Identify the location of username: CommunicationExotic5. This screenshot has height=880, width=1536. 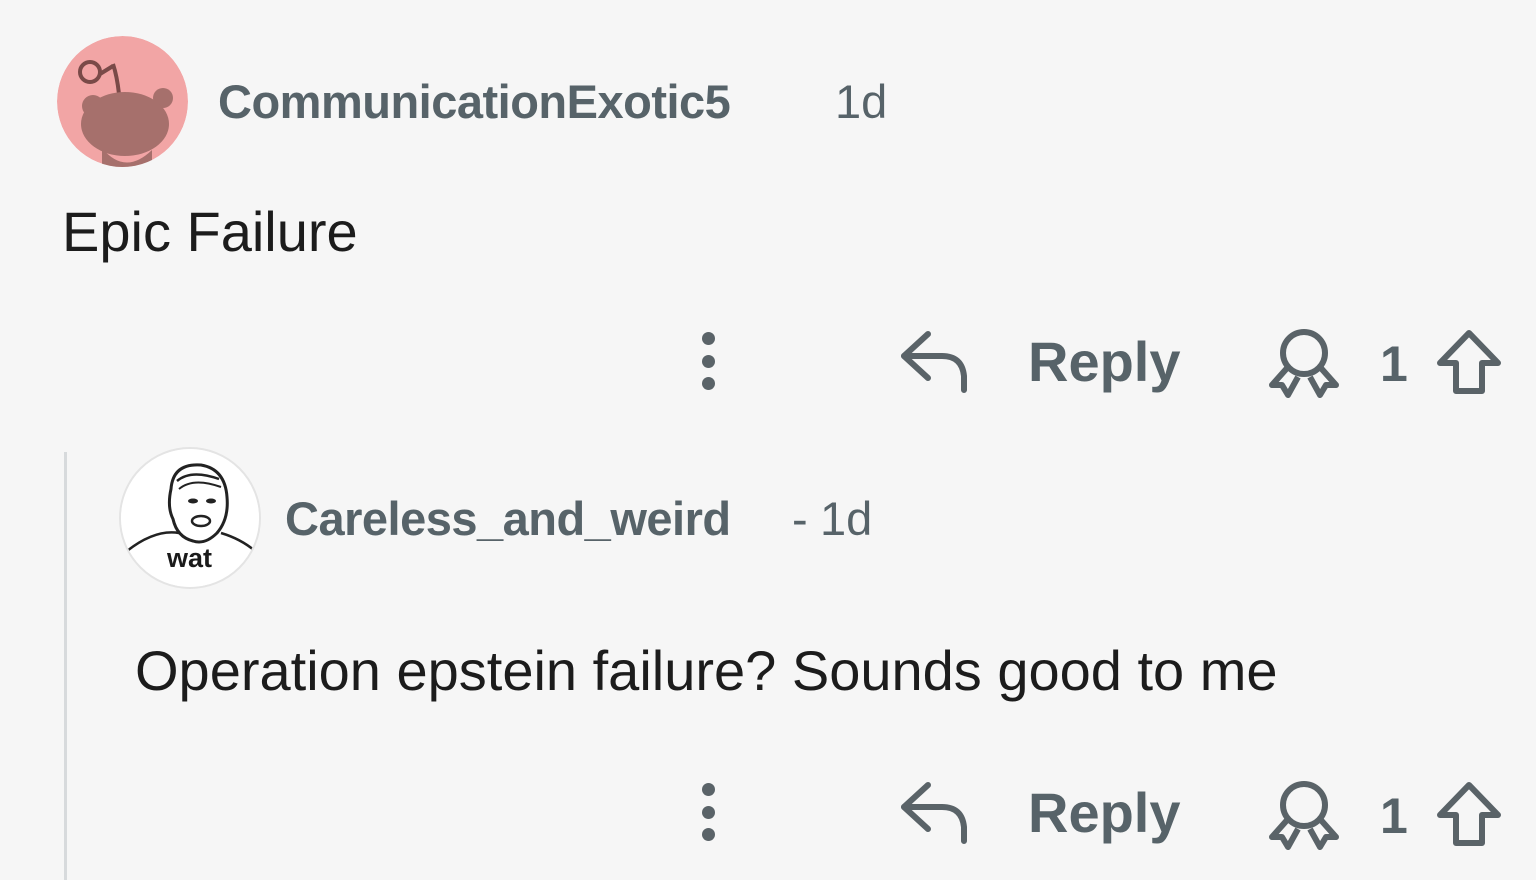
(474, 101).